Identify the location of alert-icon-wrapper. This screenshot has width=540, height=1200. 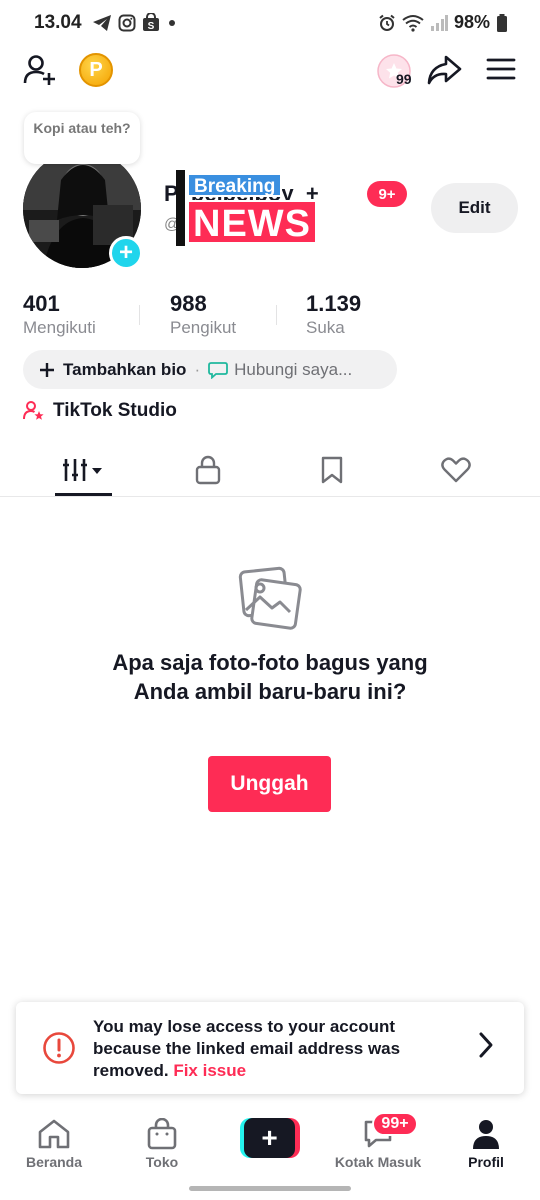
(59, 1050).